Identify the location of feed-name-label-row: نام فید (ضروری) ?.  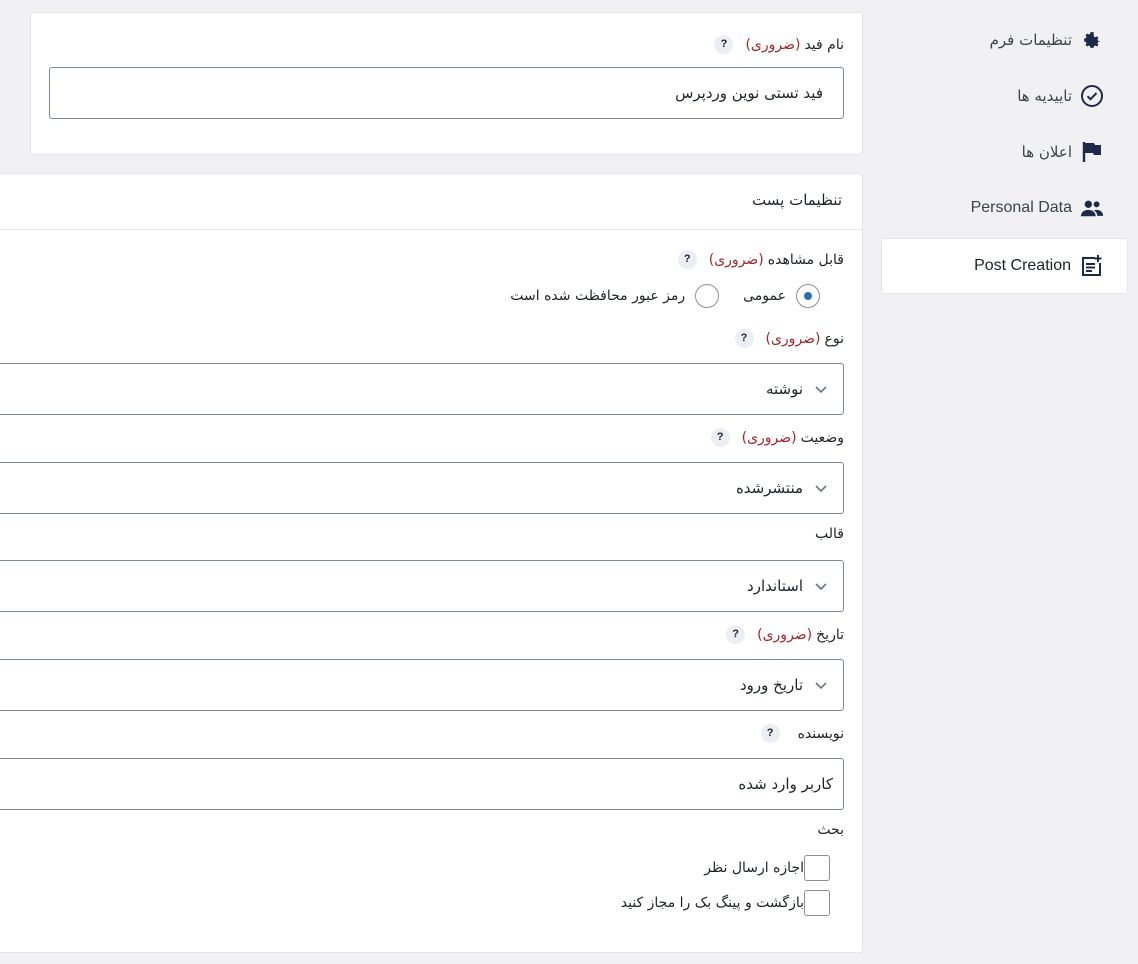
(779, 44).